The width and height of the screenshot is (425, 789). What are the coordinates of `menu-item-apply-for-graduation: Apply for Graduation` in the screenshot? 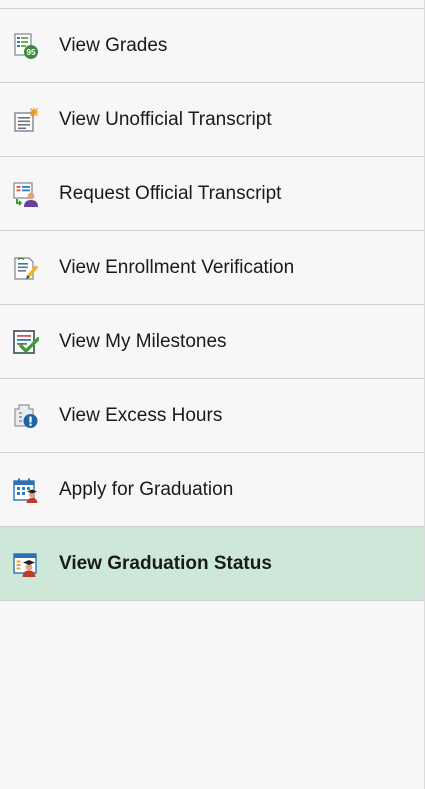 It's located at (212, 490).